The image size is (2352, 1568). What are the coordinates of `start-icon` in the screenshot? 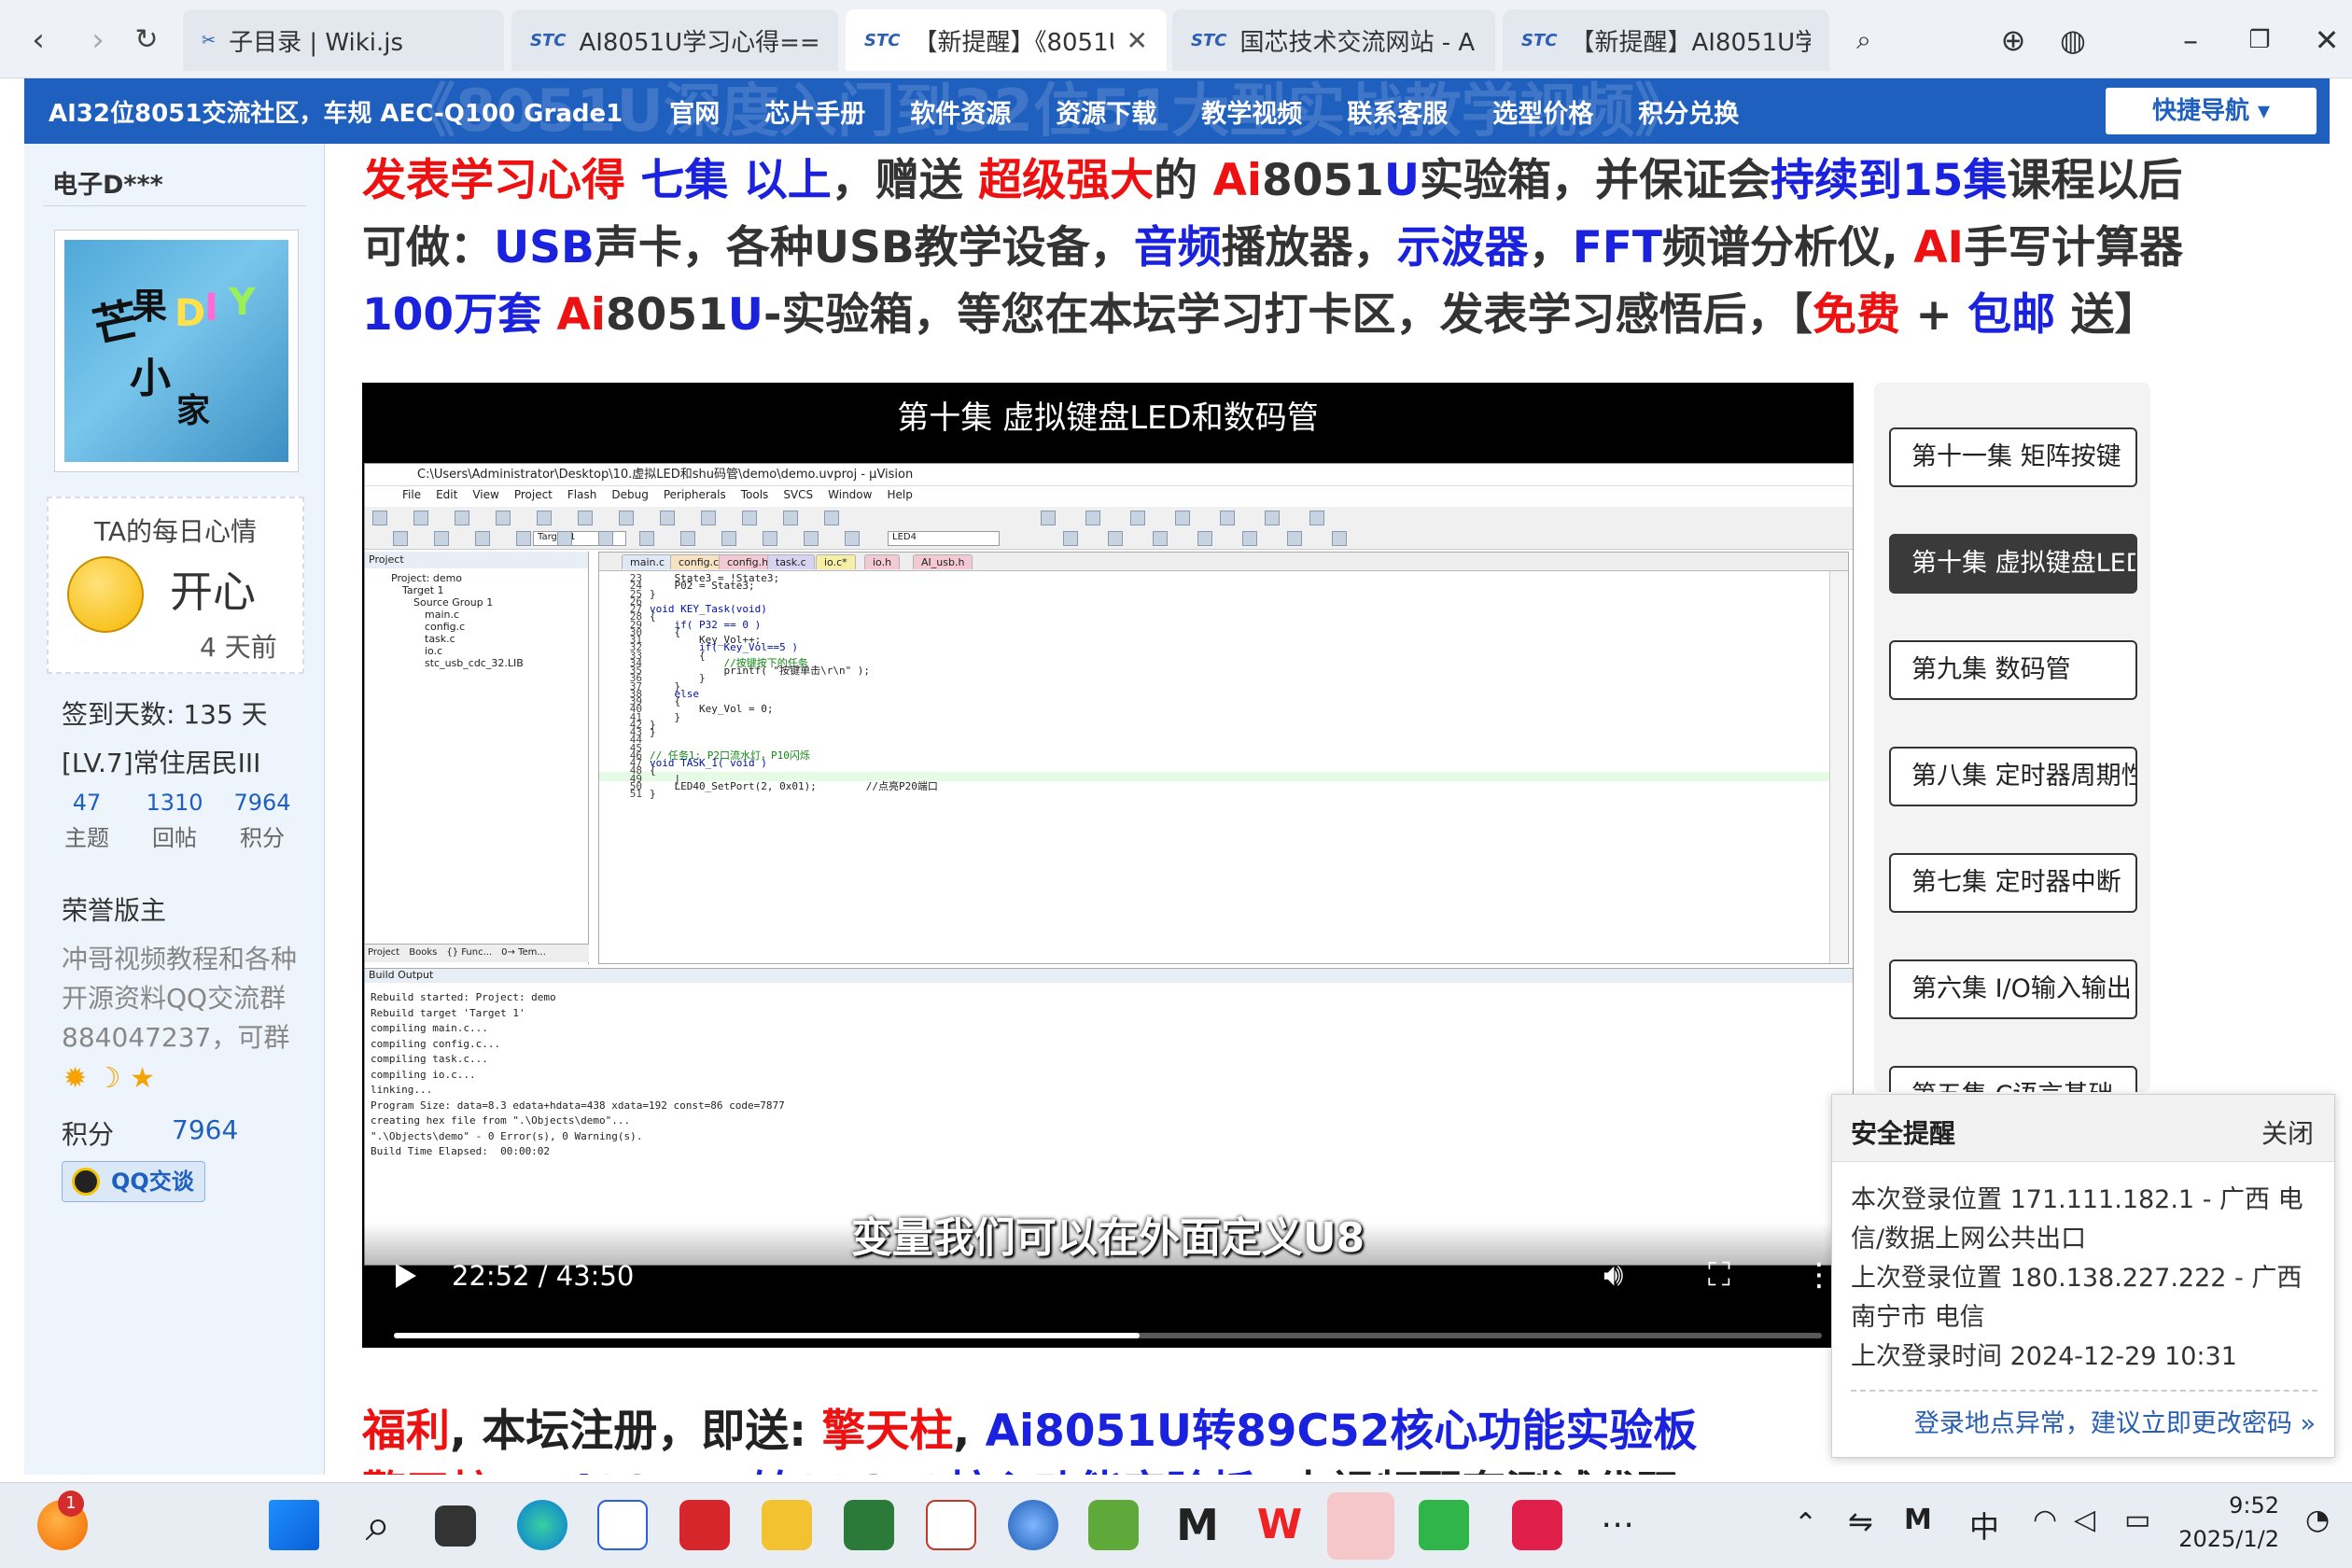 It's located at (294, 1525).